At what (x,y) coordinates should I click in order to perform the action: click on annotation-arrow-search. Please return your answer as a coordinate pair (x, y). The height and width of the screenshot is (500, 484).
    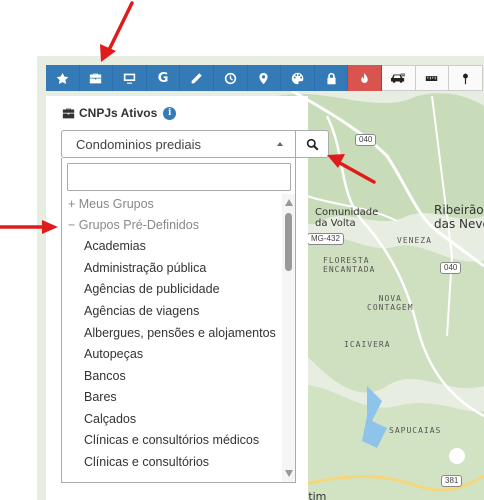
    Looking at the image, I should click on (356, 172).